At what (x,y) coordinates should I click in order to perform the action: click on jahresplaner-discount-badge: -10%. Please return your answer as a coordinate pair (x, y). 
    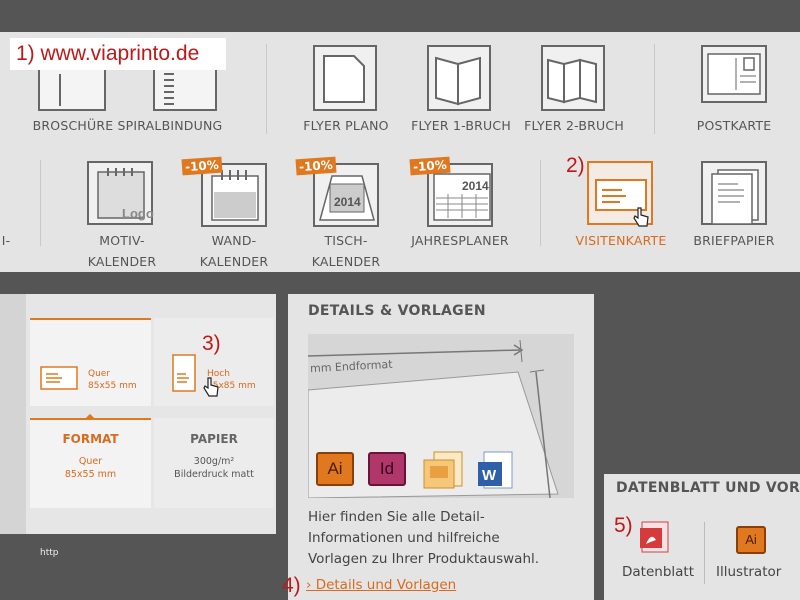
    Looking at the image, I should click on (430, 166).